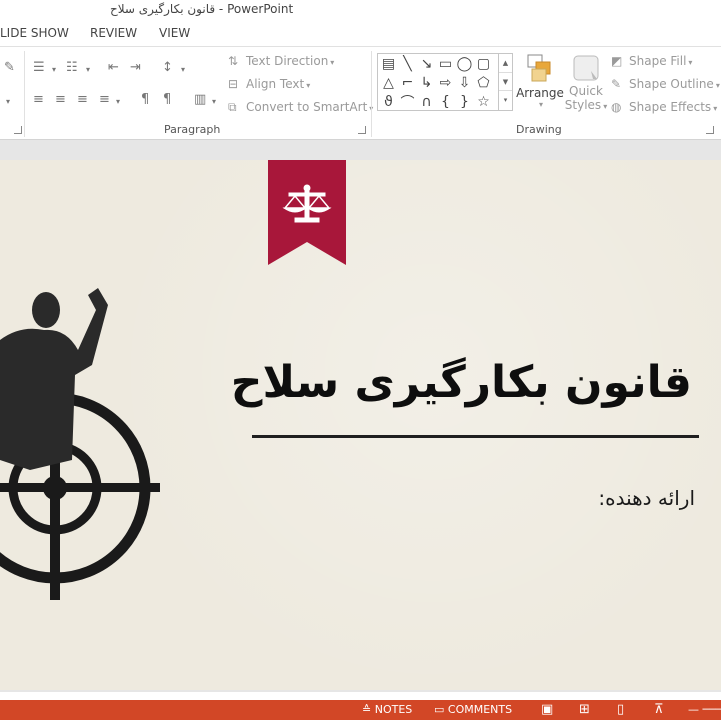  I want to click on arrow-line-shape-icon: ↘, so click(426, 63).